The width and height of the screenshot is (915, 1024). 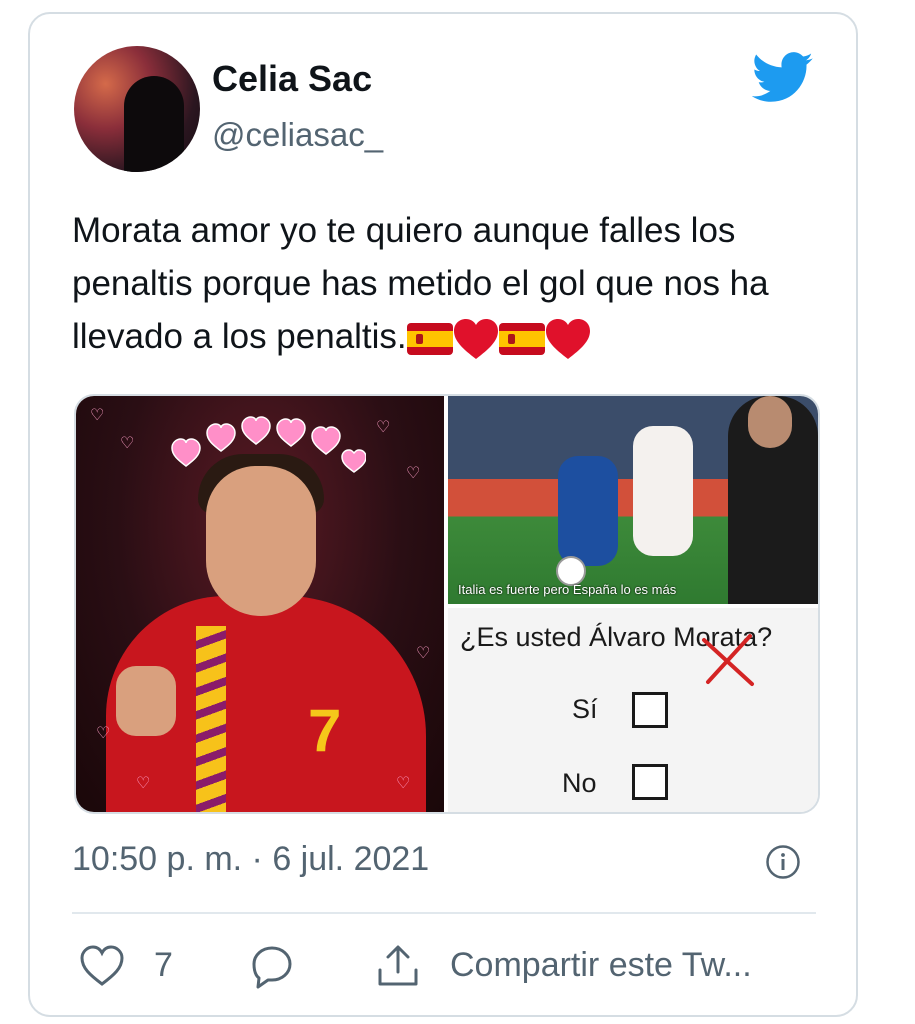 I want to click on media-image-2: Italia es fuerte pero España lo es más, so click(x=633, y=500).